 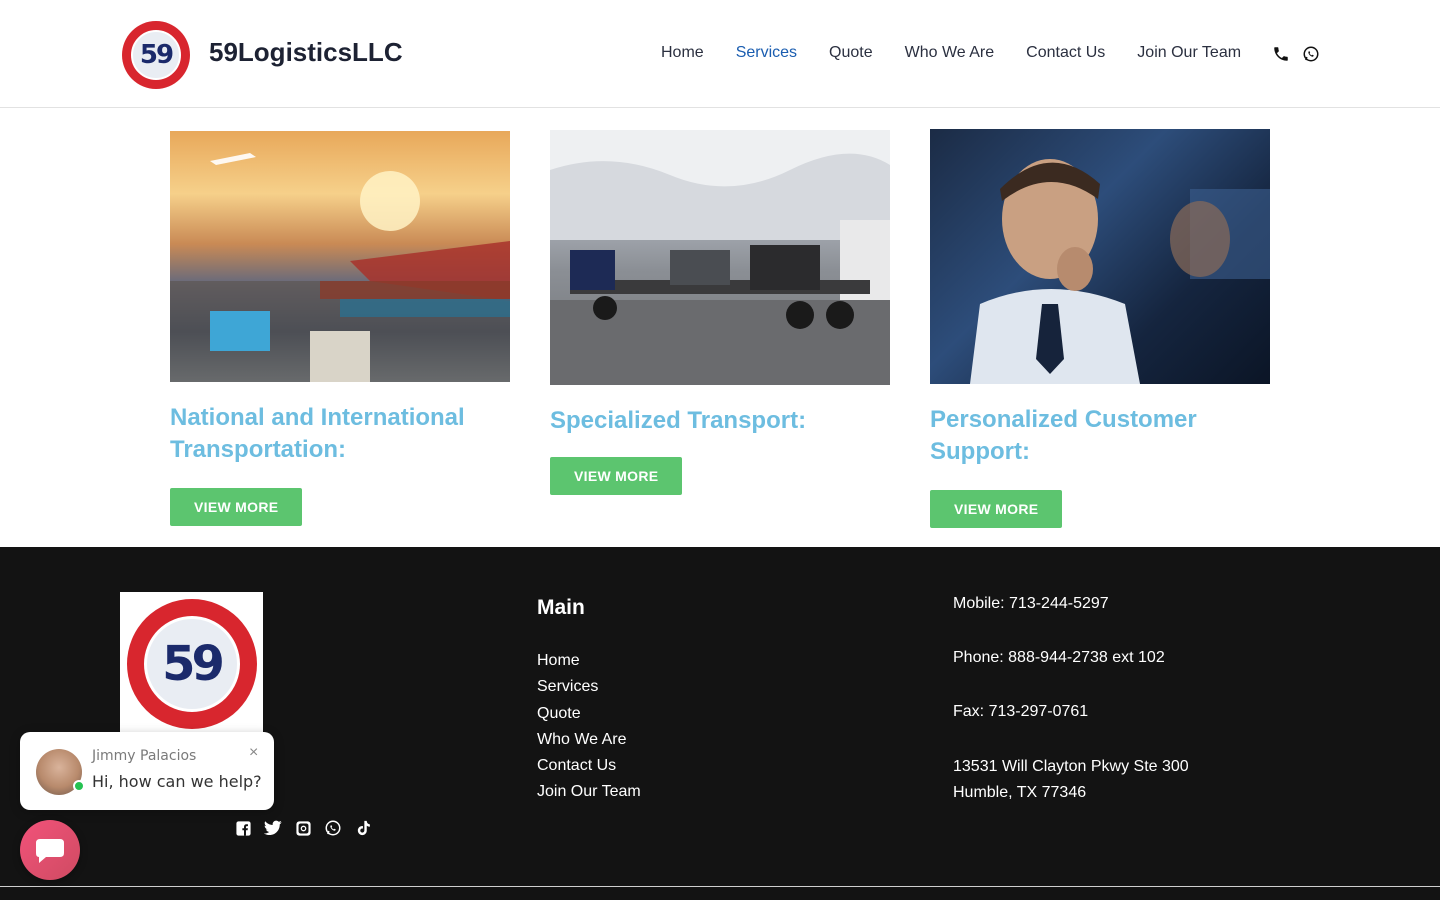 I want to click on logo: 59, so click(x=156, y=55).